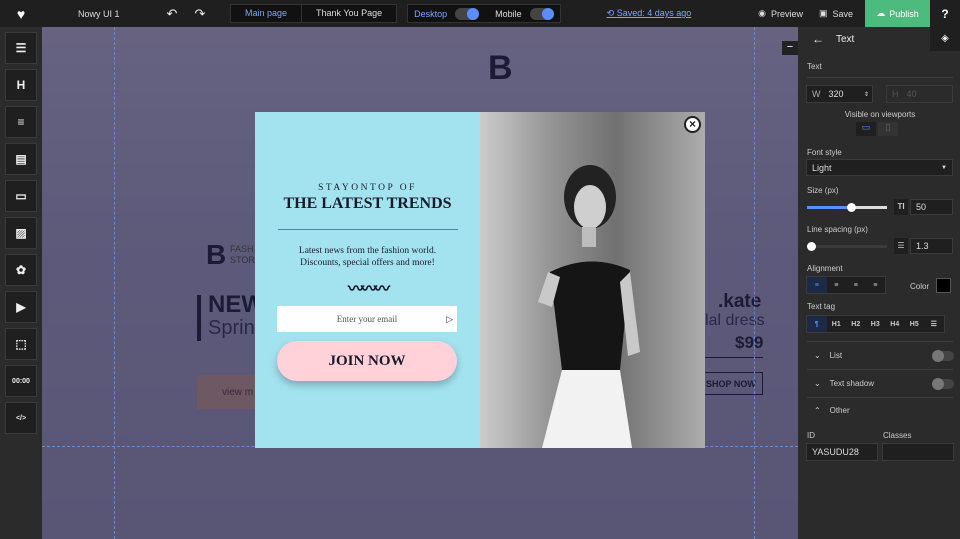  Describe the element at coordinates (825, 268) in the screenshot. I see `alignment-label: Alignment` at that location.